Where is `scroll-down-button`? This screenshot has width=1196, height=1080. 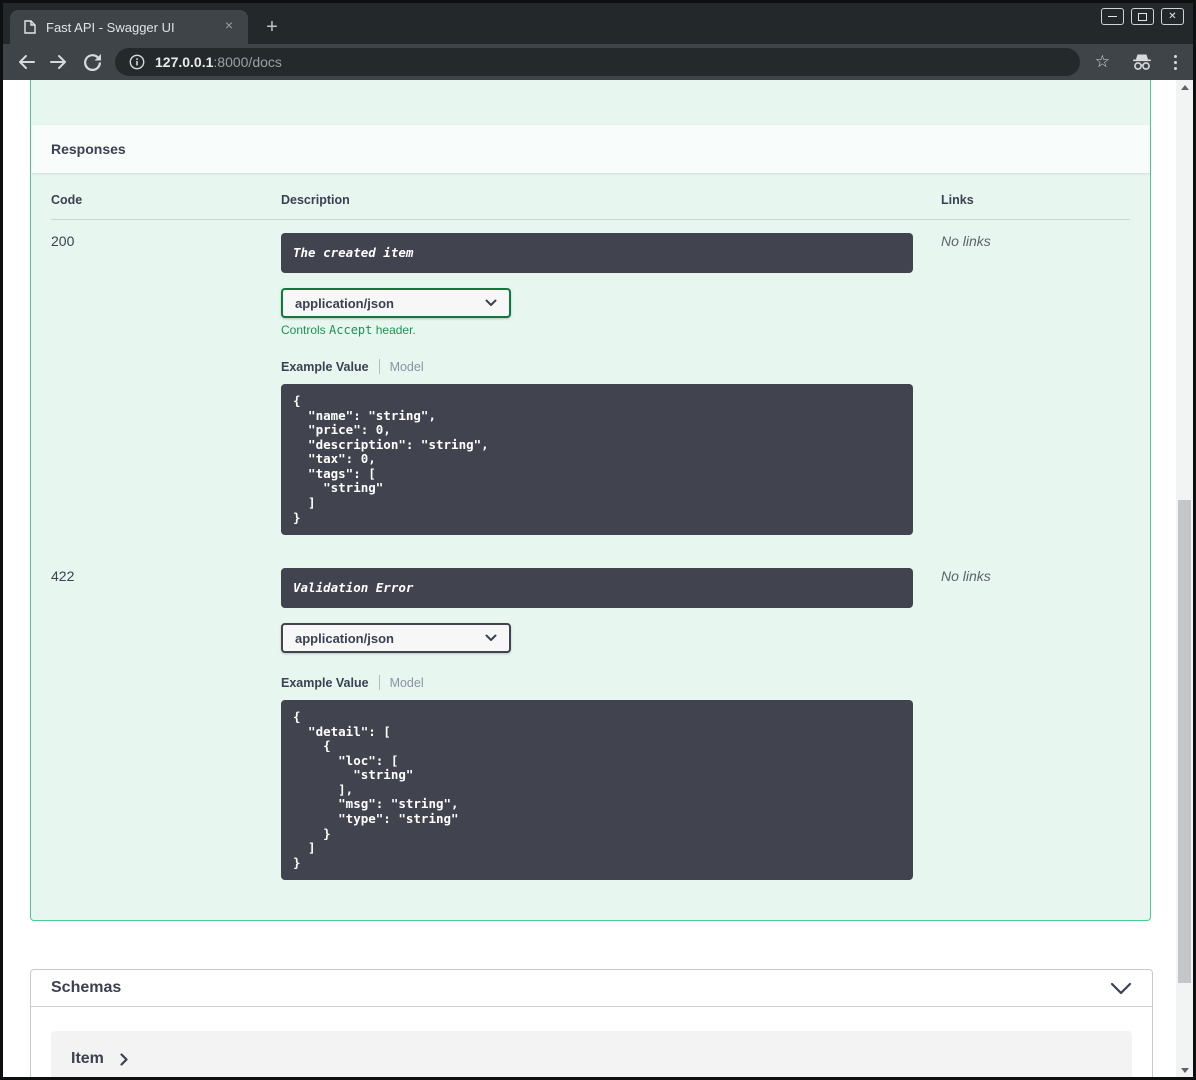
scroll-down-button is located at coordinates (1184, 1070).